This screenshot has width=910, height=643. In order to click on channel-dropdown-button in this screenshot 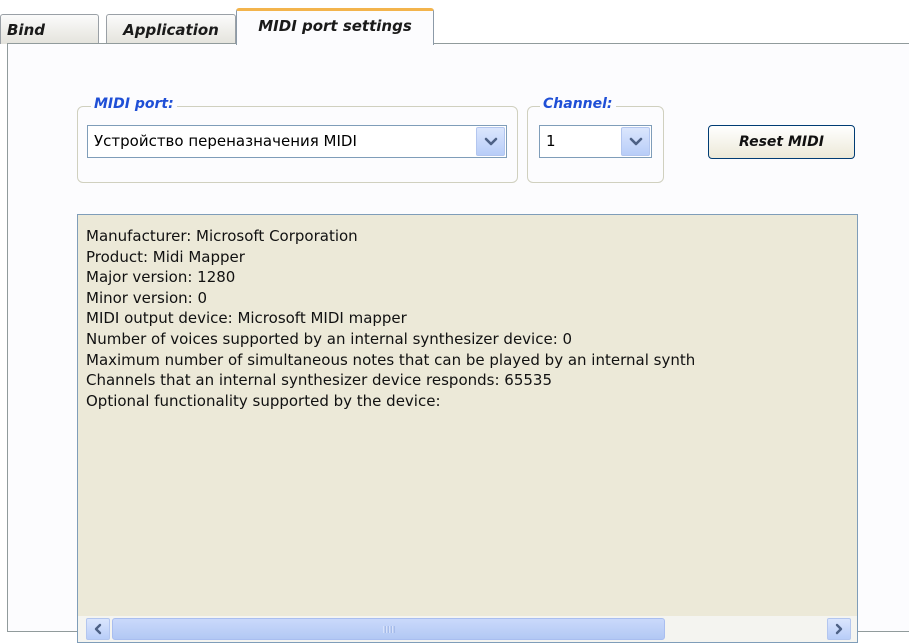, I will do `click(635, 141)`.